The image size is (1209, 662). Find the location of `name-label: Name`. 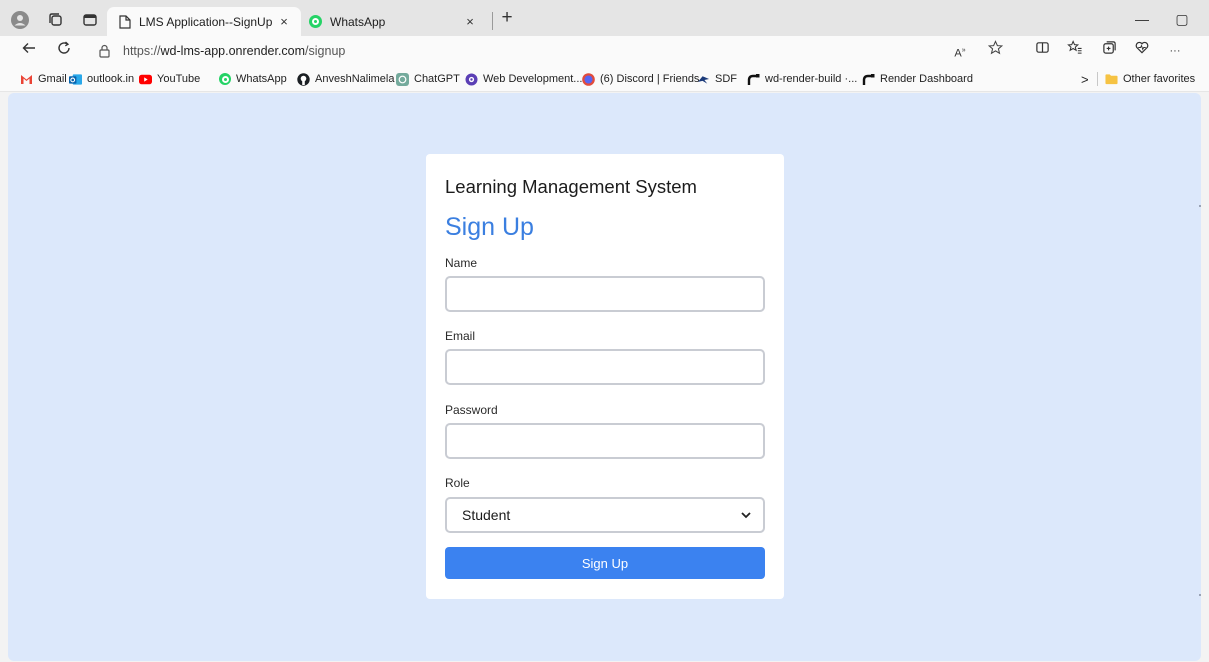

name-label: Name is located at coordinates (461, 263).